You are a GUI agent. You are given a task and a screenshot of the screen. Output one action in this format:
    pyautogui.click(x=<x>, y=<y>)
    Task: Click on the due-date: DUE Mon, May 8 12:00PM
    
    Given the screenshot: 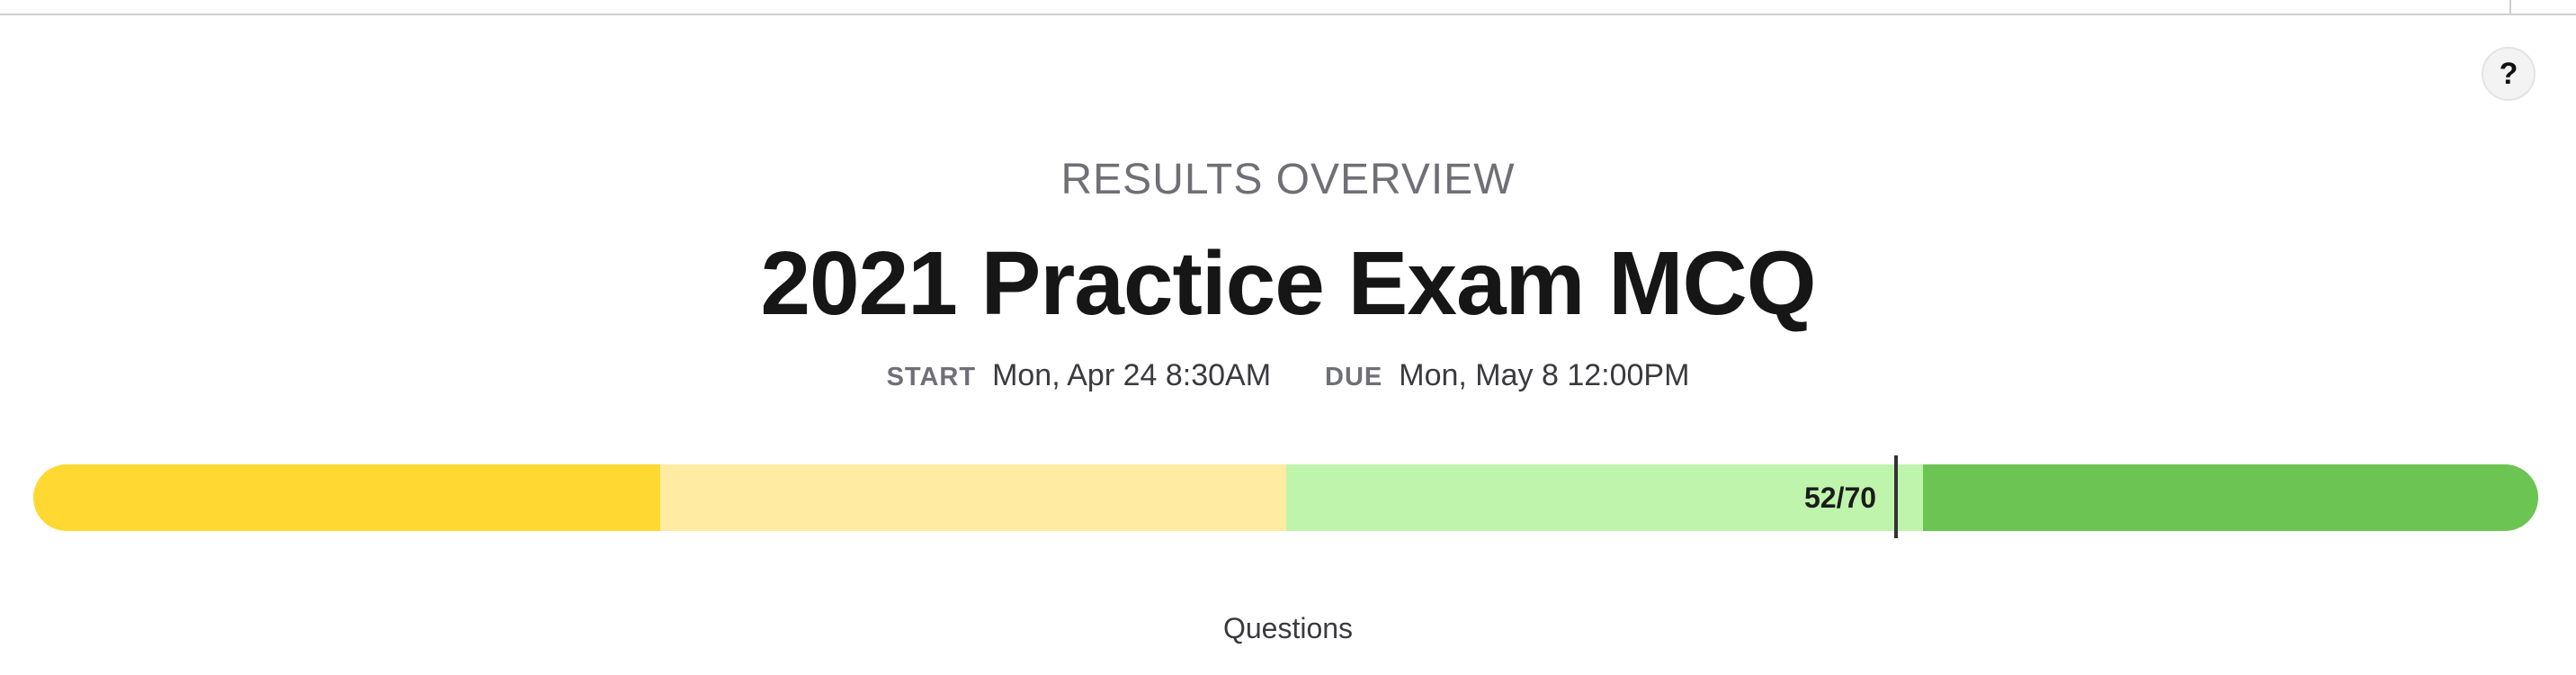 What is the action you would take?
    pyautogui.click(x=1507, y=375)
    